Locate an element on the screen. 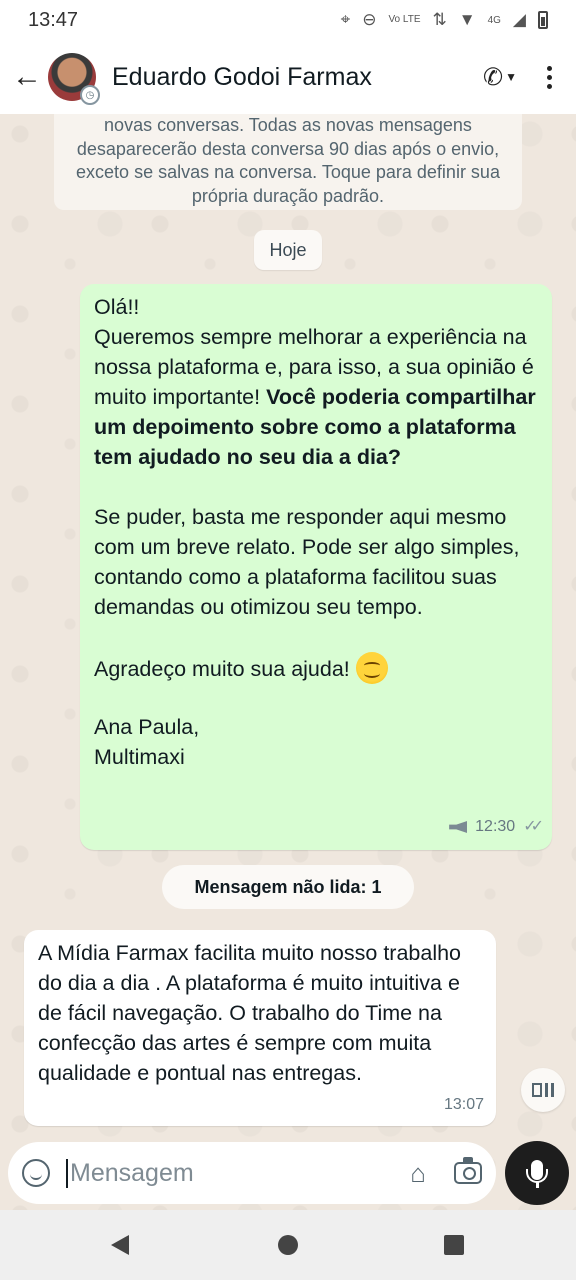  data-arrows-icon: ⇅ is located at coordinates (439, 19).